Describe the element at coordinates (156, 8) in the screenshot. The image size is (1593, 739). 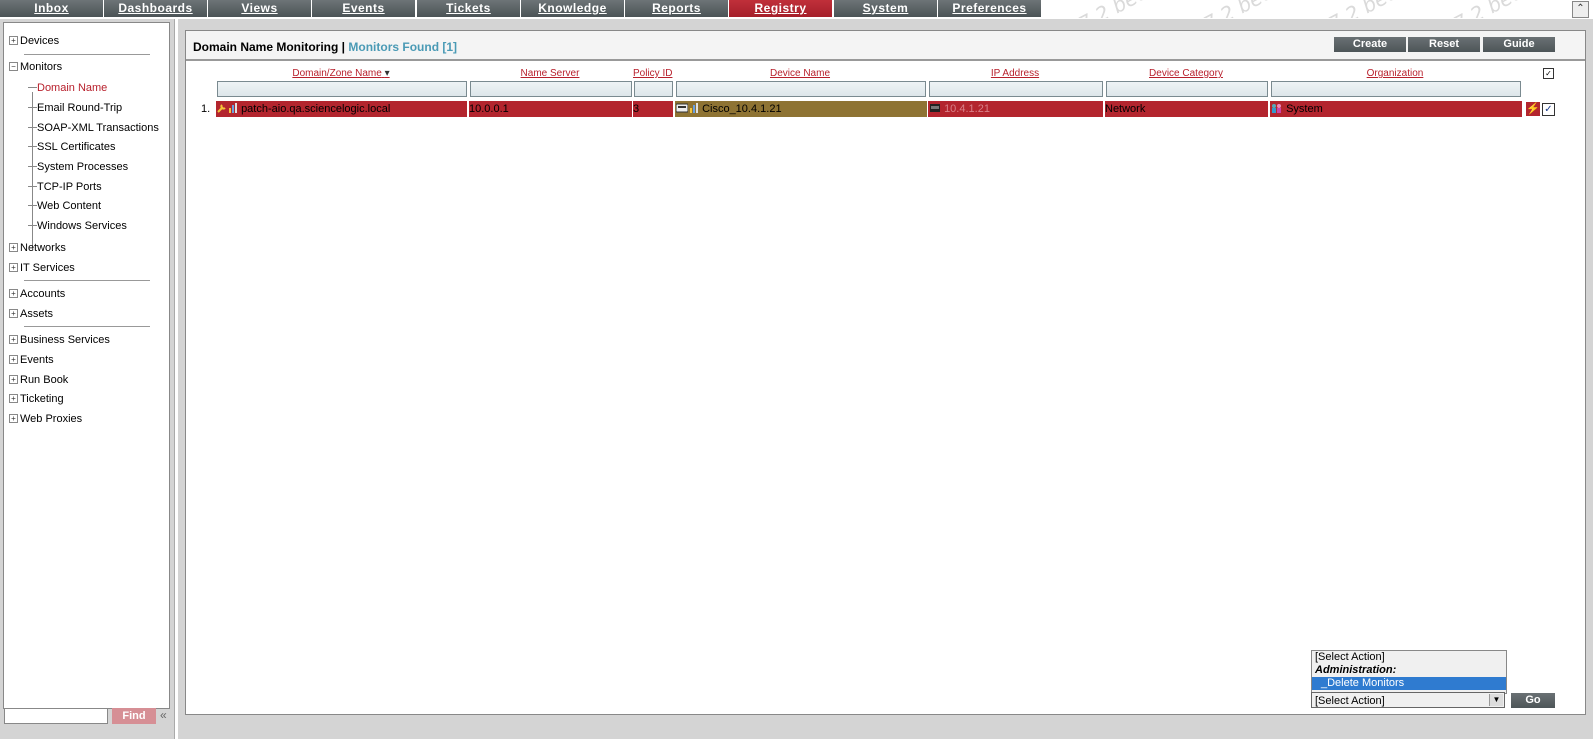
I see `tab-dashboards: Dashboards` at that location.